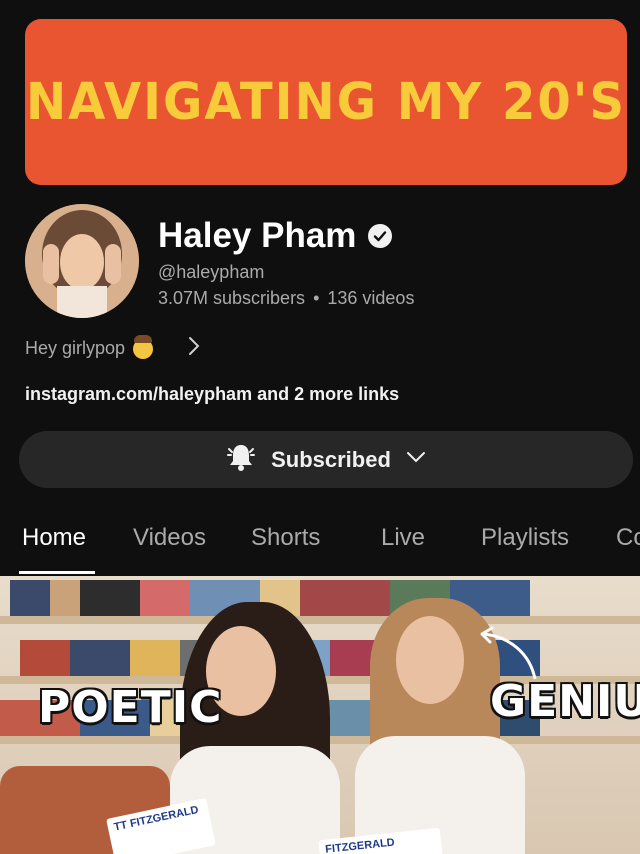  I want to click on channel-tabs: Home Videos Shorts Live Playlists Co, so click(320, 543).